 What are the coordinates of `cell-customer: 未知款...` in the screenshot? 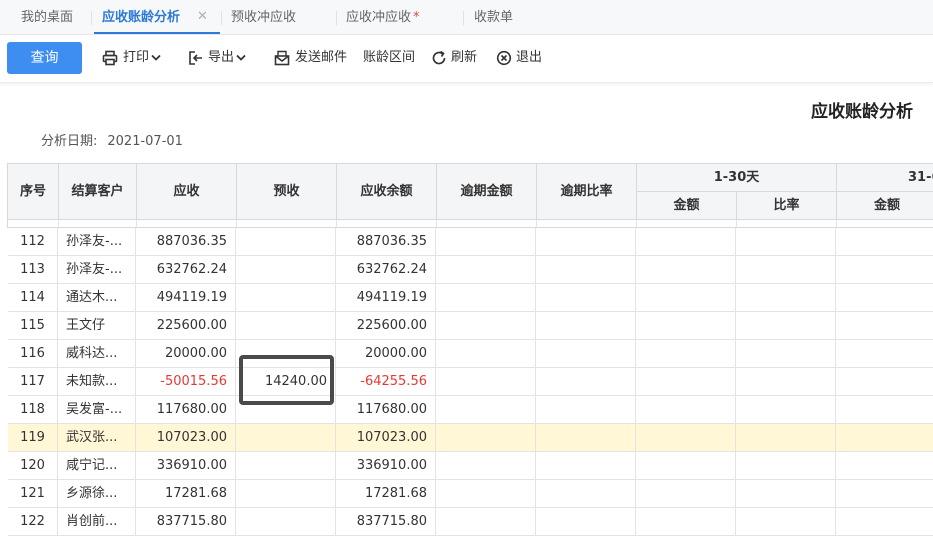 It's located at (97, 382).